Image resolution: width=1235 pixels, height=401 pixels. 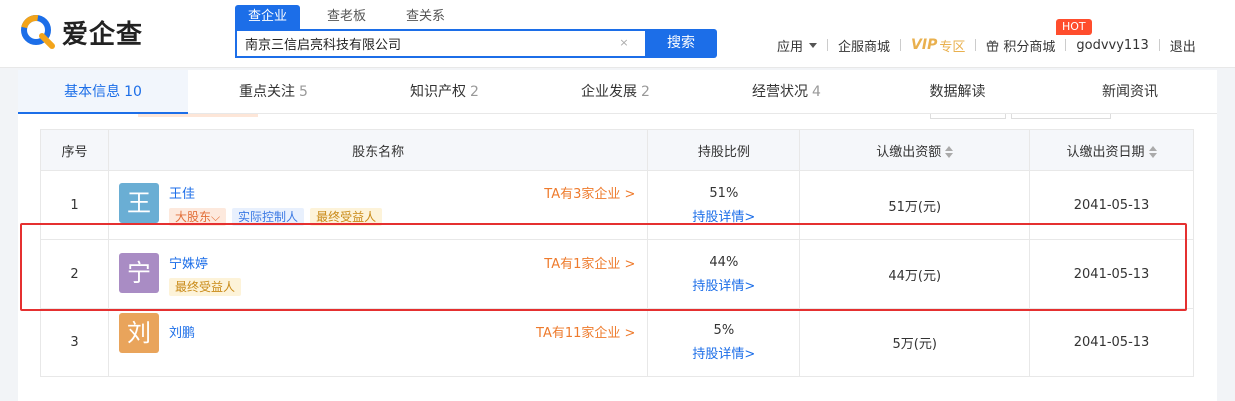 I want to click on col-label: 认缴出资日期, so click(x=1105, y=152).